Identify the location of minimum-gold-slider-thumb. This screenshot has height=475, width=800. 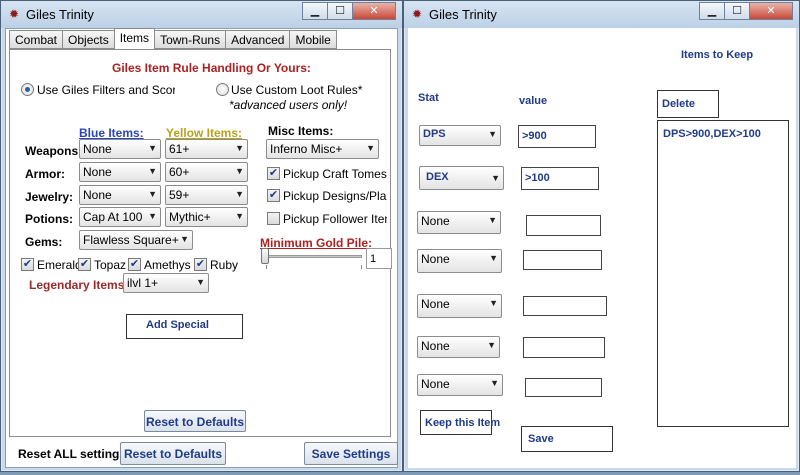
(265, 256).